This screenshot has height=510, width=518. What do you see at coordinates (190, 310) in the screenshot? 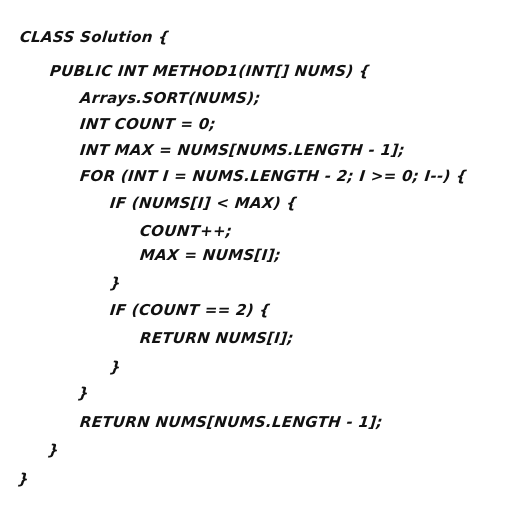
I see `code-line-if-count: IF (COUNT == 2) {` at bounding box center [190, 310].